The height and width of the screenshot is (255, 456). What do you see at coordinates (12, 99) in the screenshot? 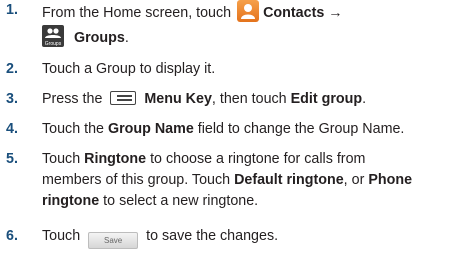
I see `step-number: 3.` at bounding box center [12, 99].